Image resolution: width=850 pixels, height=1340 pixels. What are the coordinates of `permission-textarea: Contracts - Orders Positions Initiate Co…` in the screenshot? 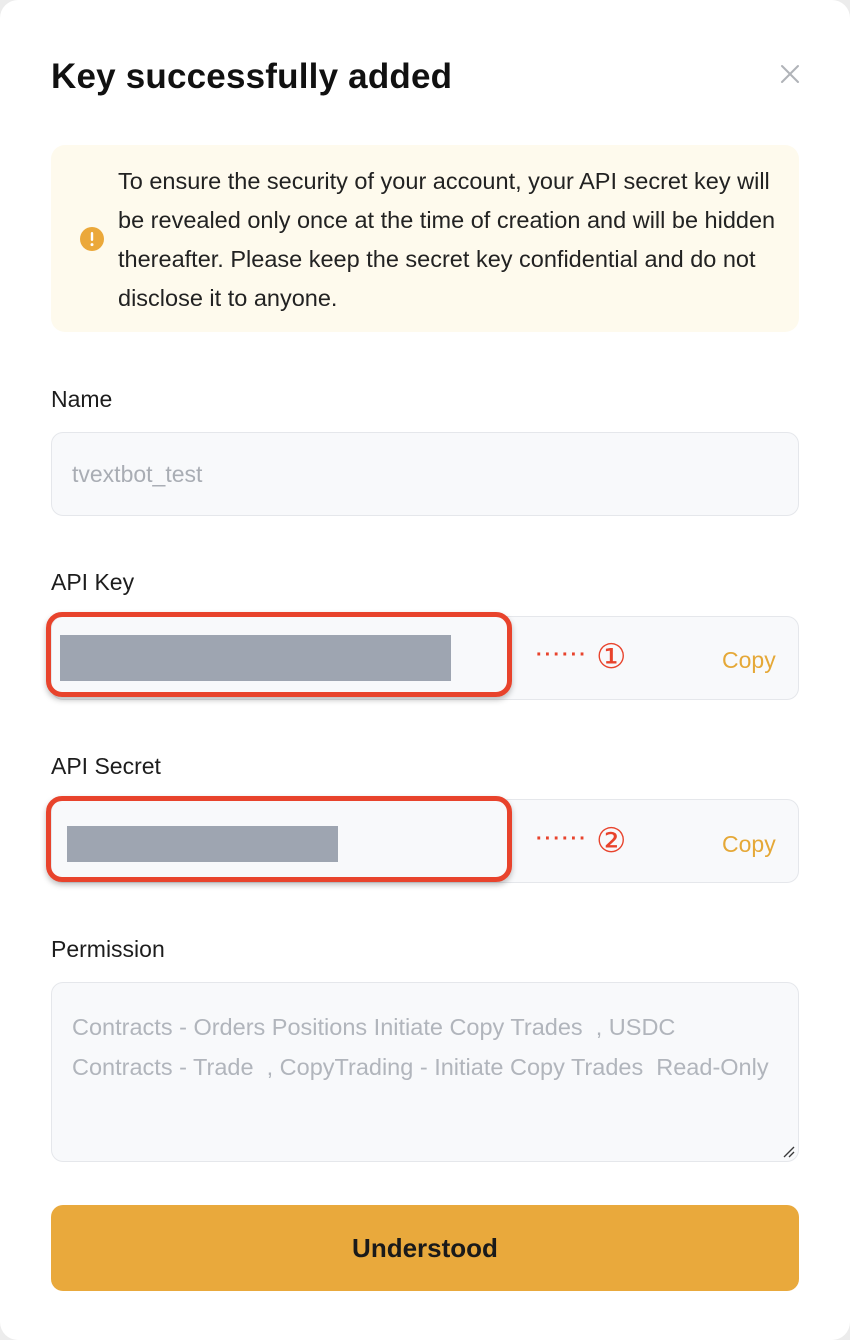 It's located at (425, 1072).